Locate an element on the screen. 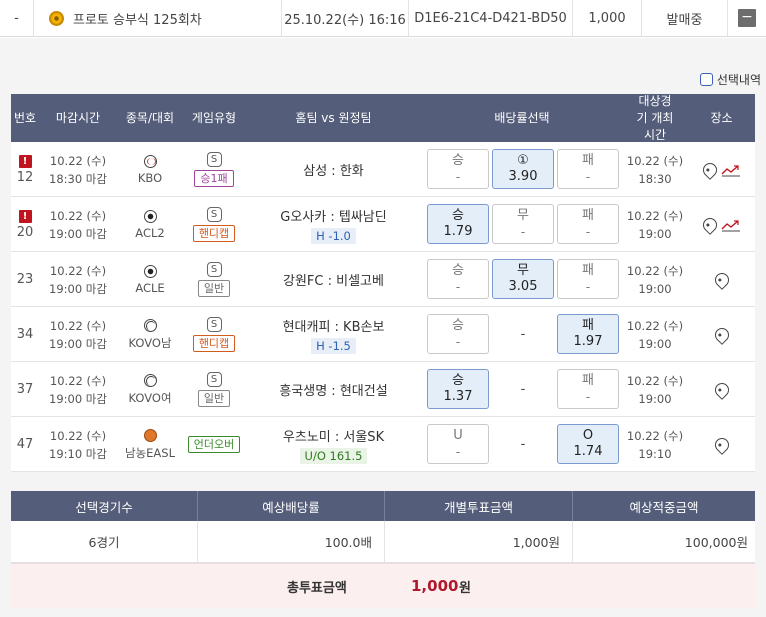  odds-option-button: 승 1.37 is located at coordinates (458, 389).